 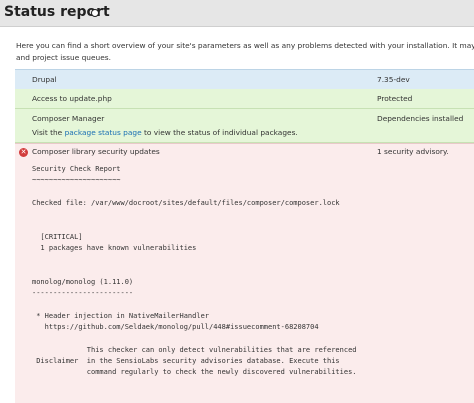 What do you see at coordinates (237, 13) in the screenshot?
I see `title-bar: Status report` at bounding box center [237, 13].